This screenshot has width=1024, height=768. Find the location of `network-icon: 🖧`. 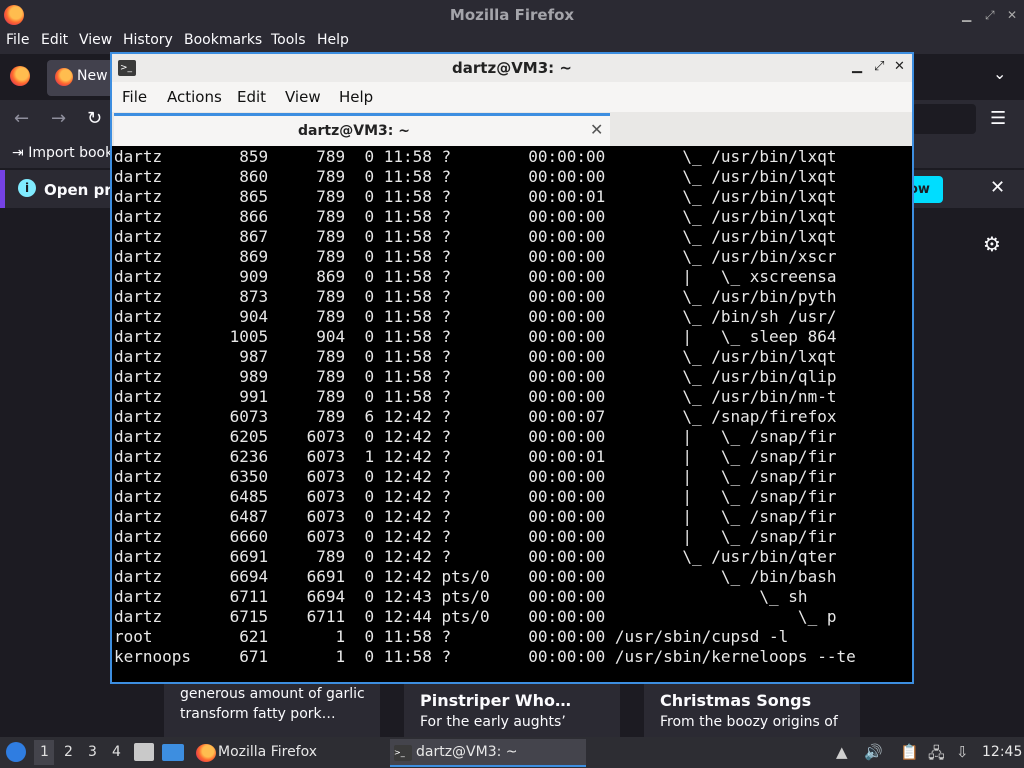

network-icon: 🖧 is located at coordinates (936, 755).